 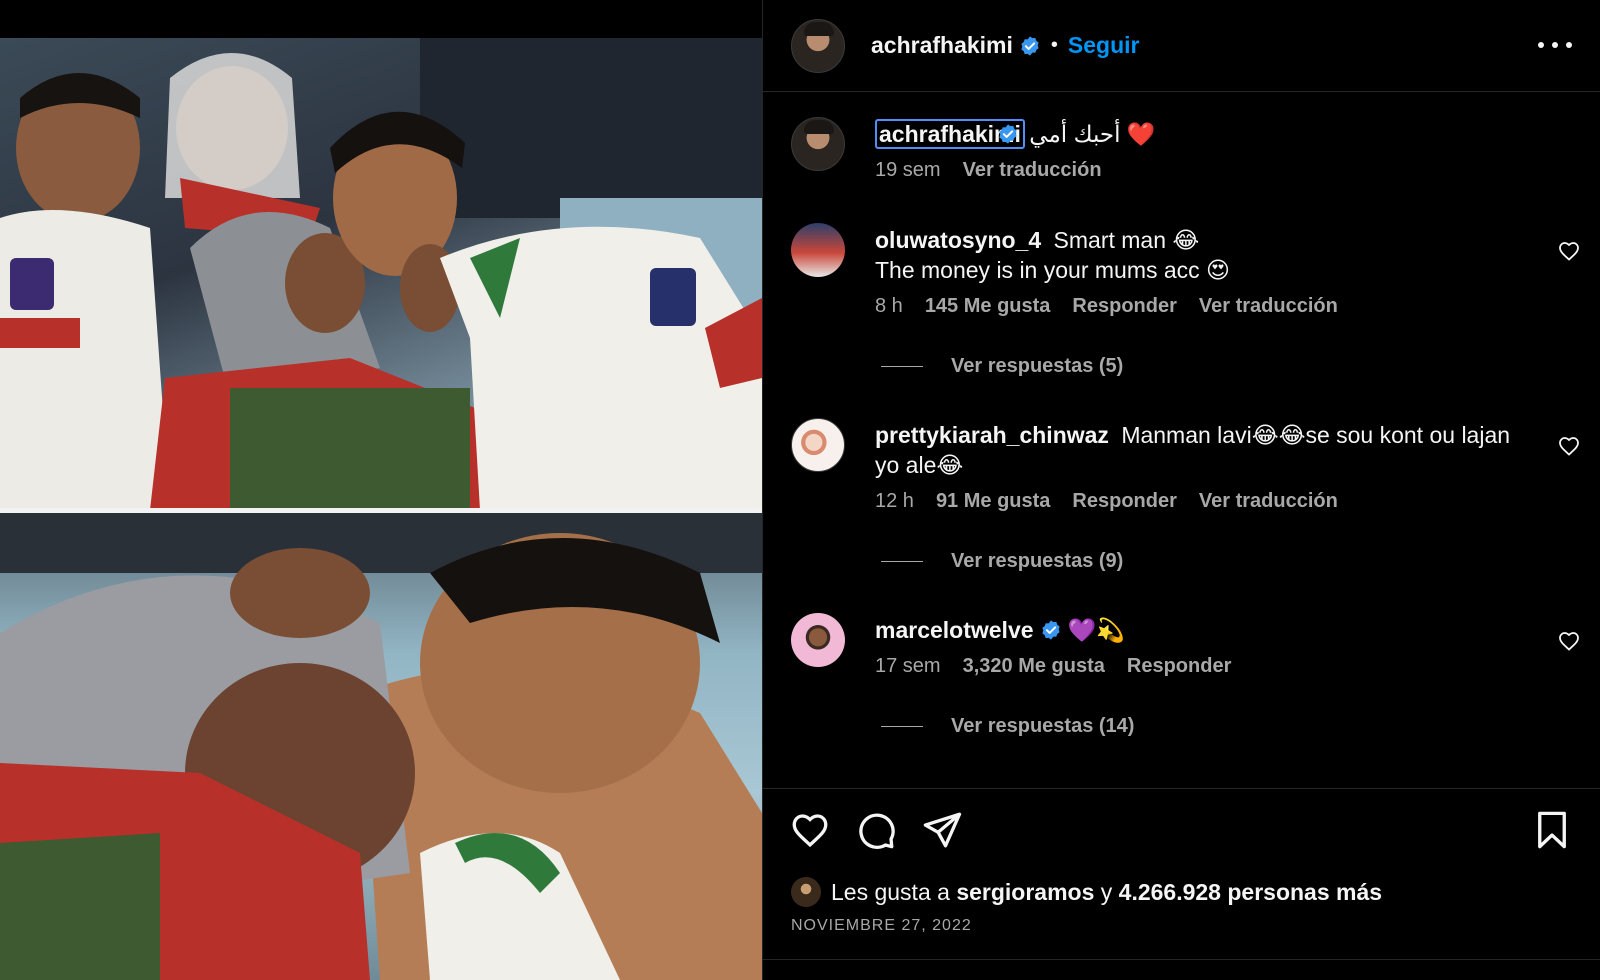 I want to click on author-avatar, so click(x=818, y=45).